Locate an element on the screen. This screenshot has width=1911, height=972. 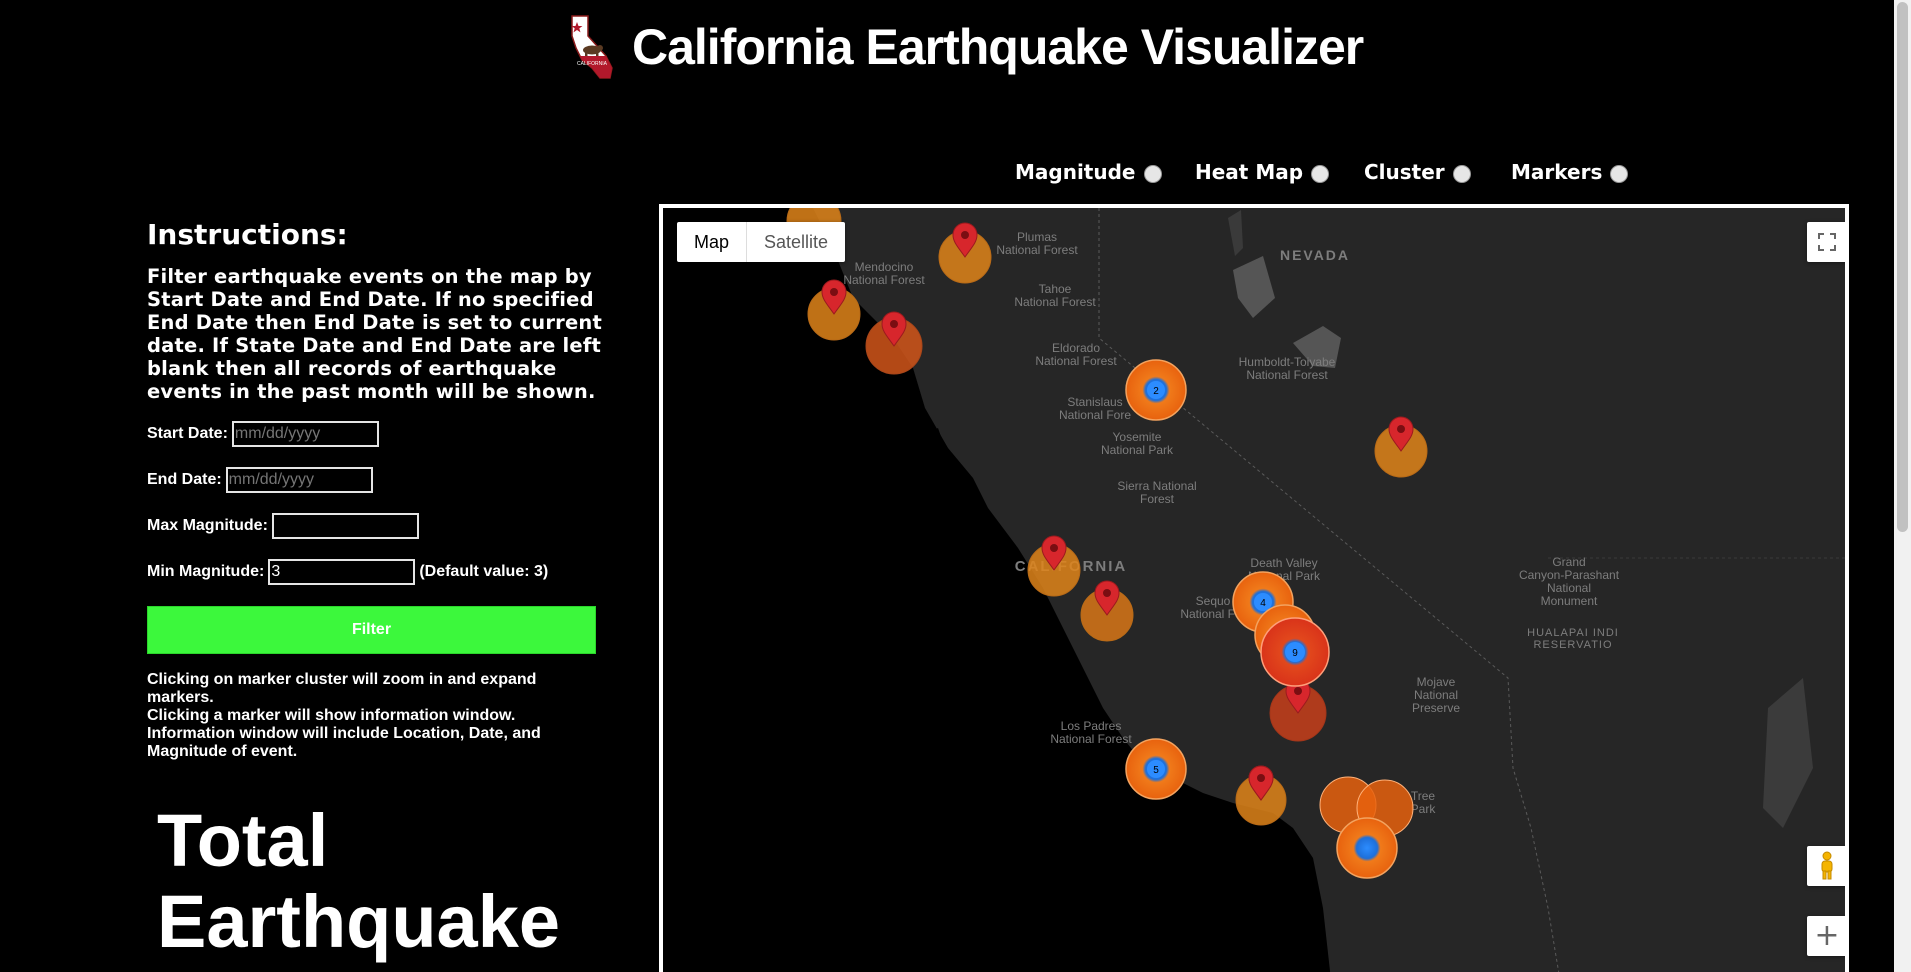
label-stanislaus-2: National Fore is located at coordinates (1095, 415).